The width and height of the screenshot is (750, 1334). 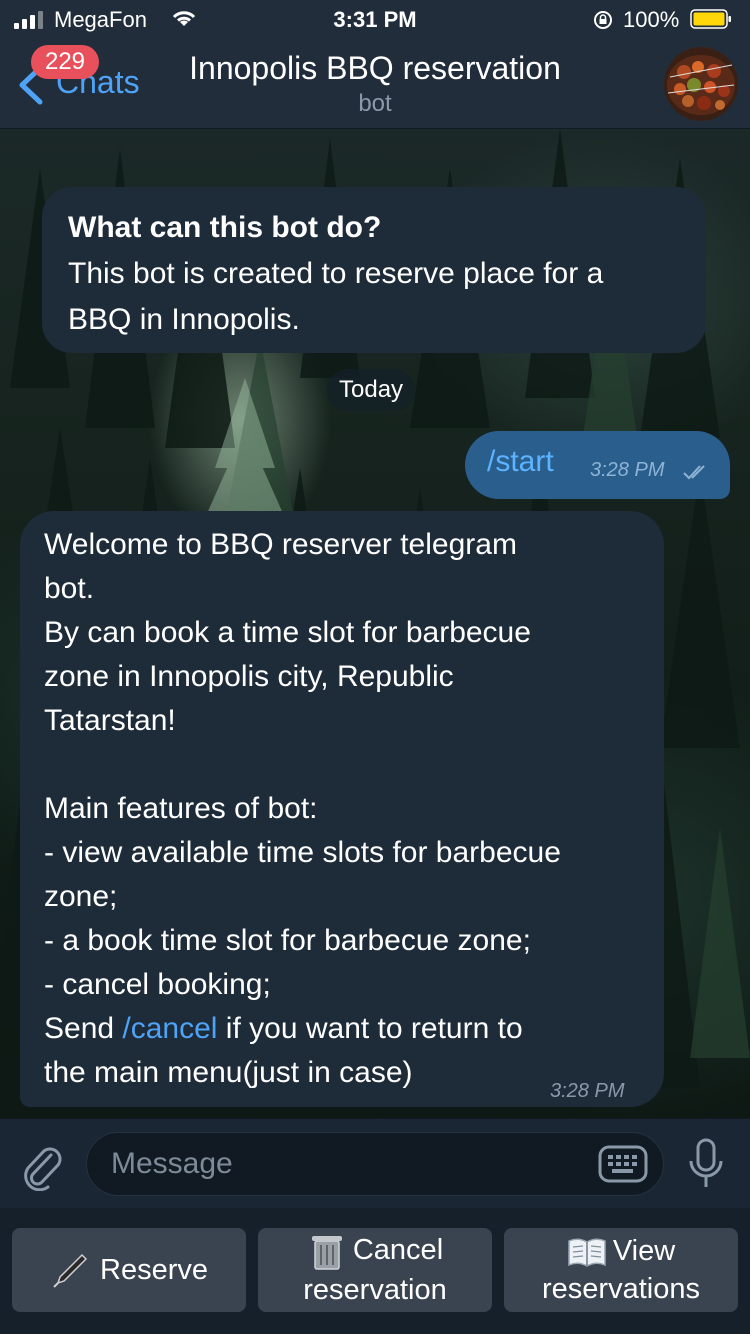 I want to click on outgoing-message-text: /start, so click(x=520, y=462).